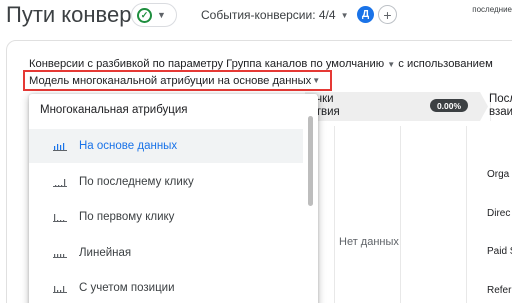 The width and height of the screenshot is (512, 303). I want to click on menu-scrollbar, so click(310, 161).